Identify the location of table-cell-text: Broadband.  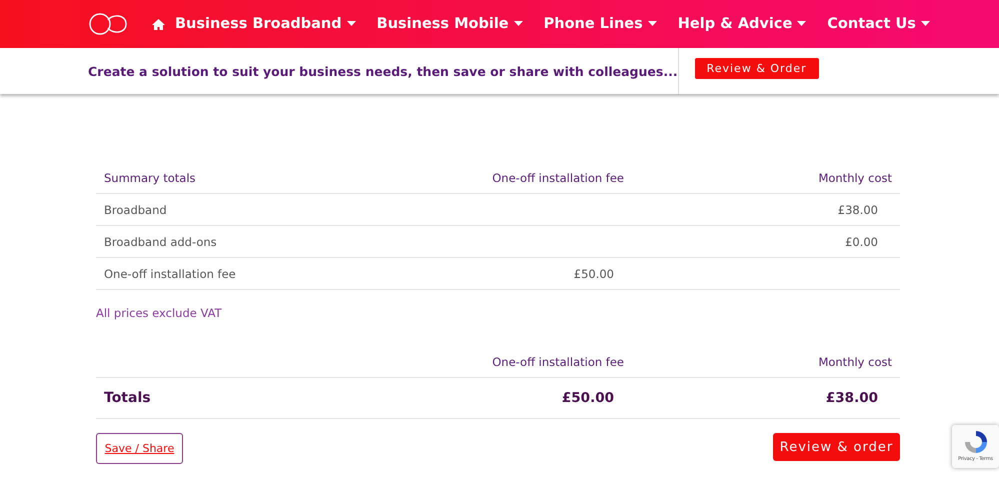
(135, 209).